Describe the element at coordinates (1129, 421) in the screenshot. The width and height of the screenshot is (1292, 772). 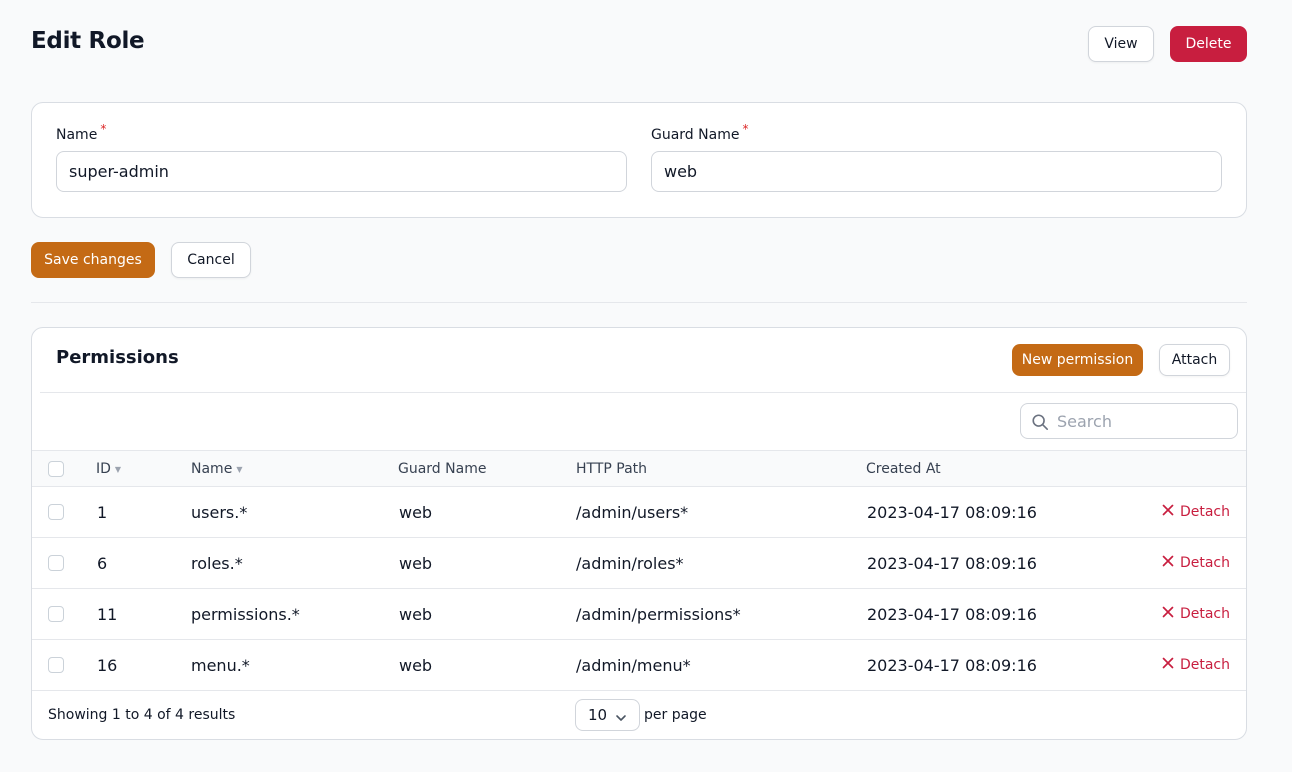
I see `search-input: Search` at that location.